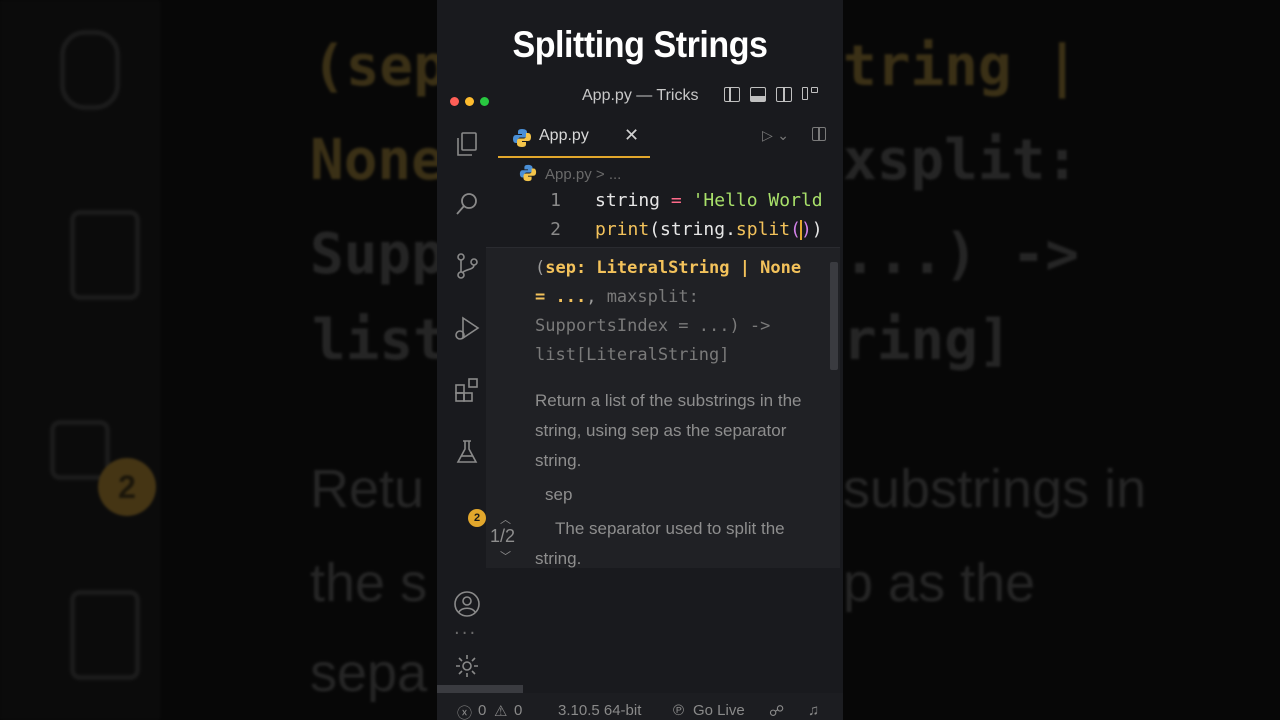 This screenshot has width=1280, height=720. Describe the element at coordinates (467, 452) in the screenshot. I see `testing-icon` at that location.